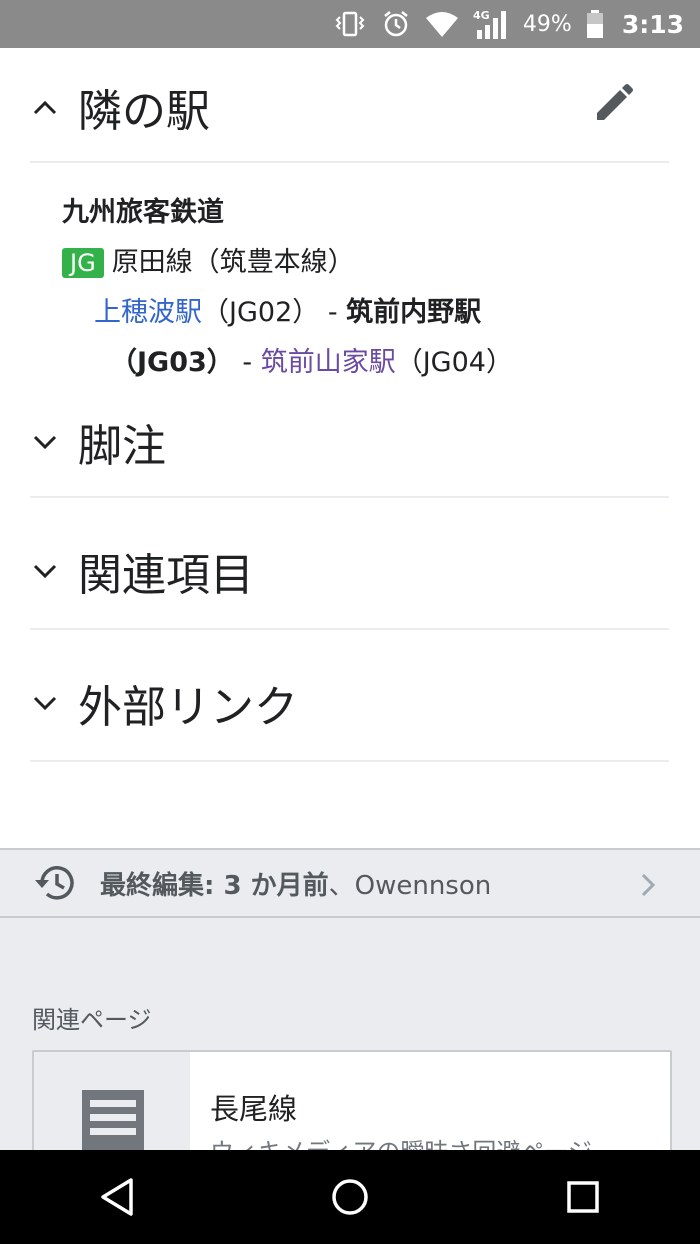 Image resolution: width=700 pixels, height=1244 pixels. I want to click on navigation-bar, so click(350, 1197).